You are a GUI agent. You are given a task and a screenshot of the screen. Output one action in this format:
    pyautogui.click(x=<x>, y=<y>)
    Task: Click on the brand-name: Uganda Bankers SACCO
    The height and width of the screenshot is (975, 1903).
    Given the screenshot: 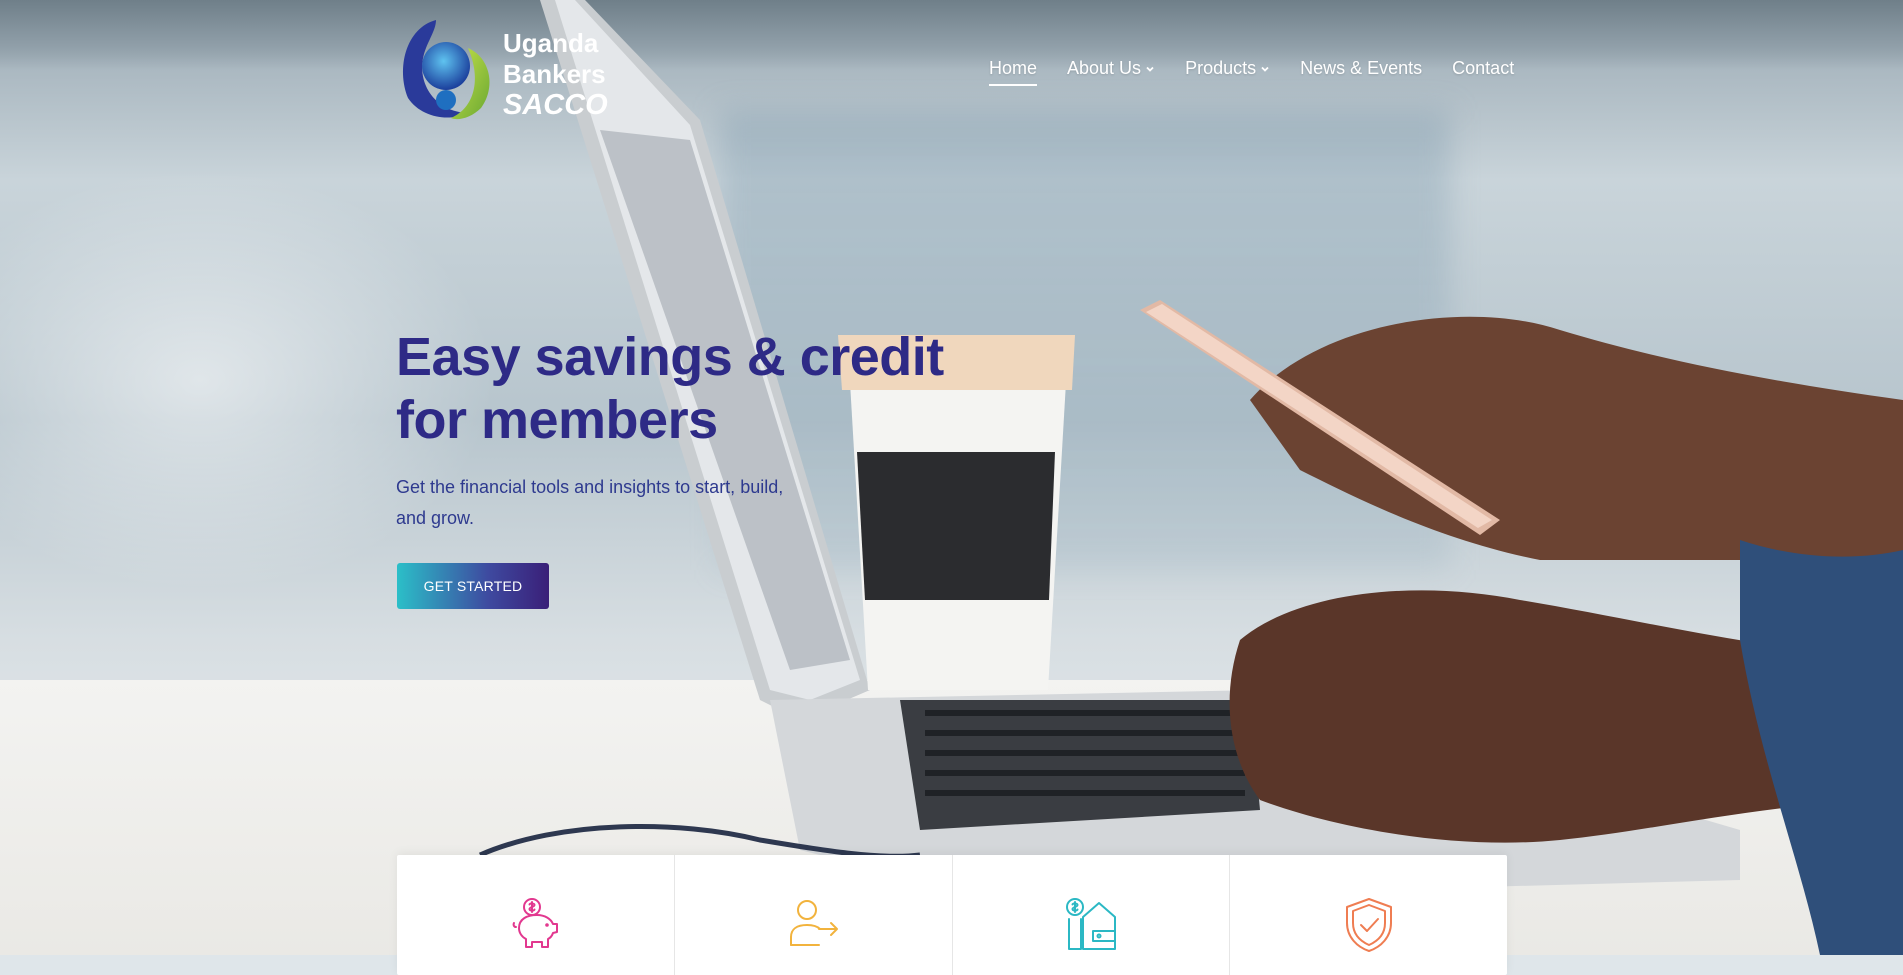 What is the action you would take?
    pyautogui.click(x=555, y=74)
    